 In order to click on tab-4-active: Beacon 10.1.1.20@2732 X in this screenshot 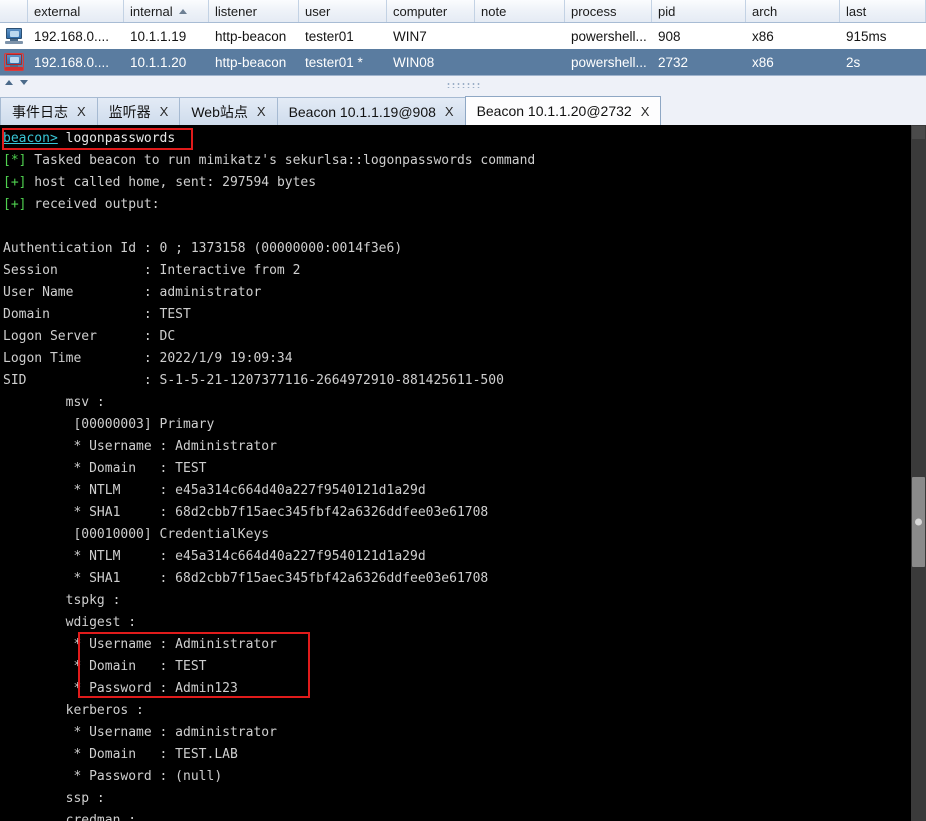, I will do `click(563, 110)`.